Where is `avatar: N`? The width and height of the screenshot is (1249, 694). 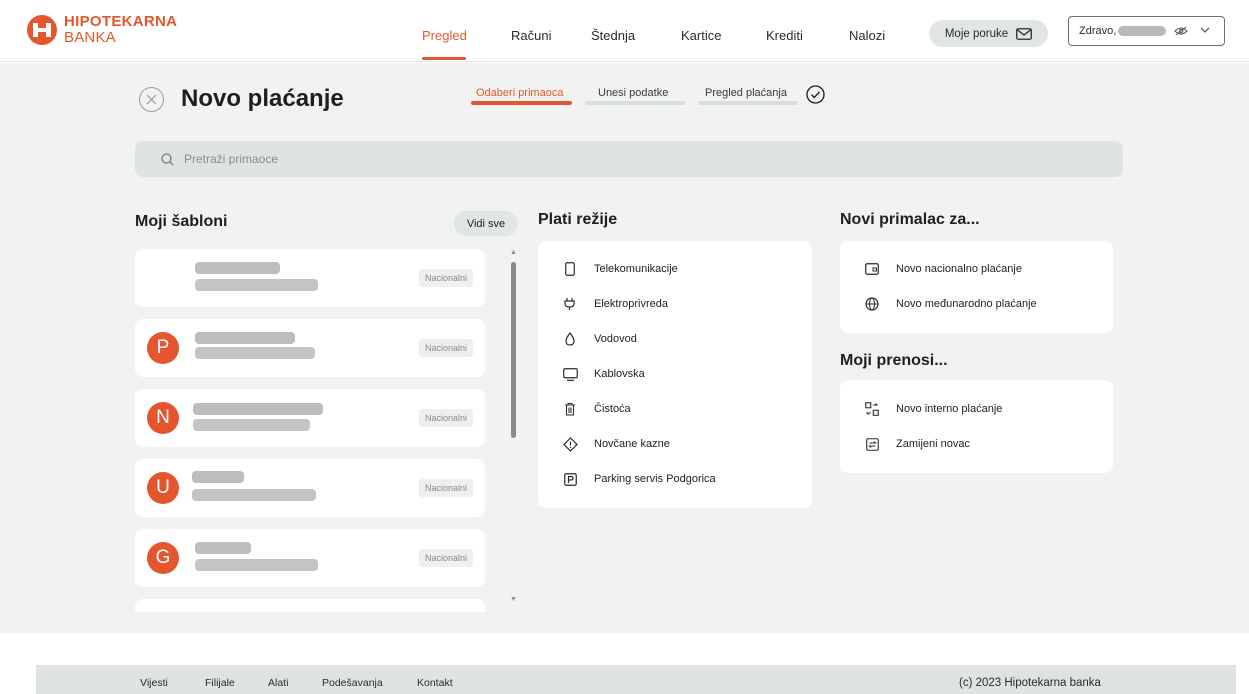
avatar: N is located at coordinates (163, 418).